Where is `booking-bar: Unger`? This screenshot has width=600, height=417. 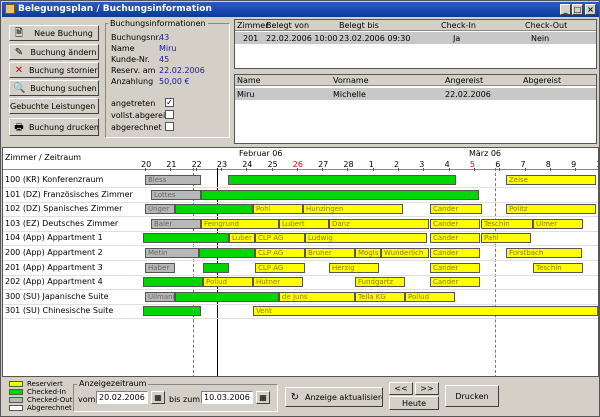
booking-bar: Unger is located at coordinates (160, 209).